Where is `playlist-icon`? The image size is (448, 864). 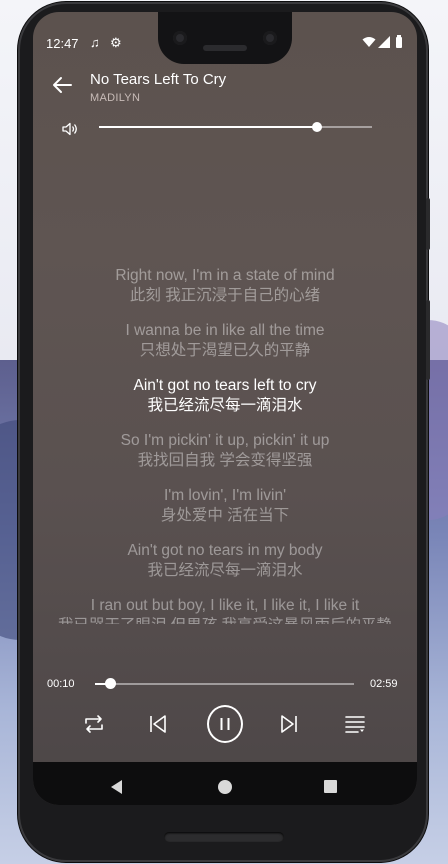 playlist-icon is located at coordinates (355, 724).